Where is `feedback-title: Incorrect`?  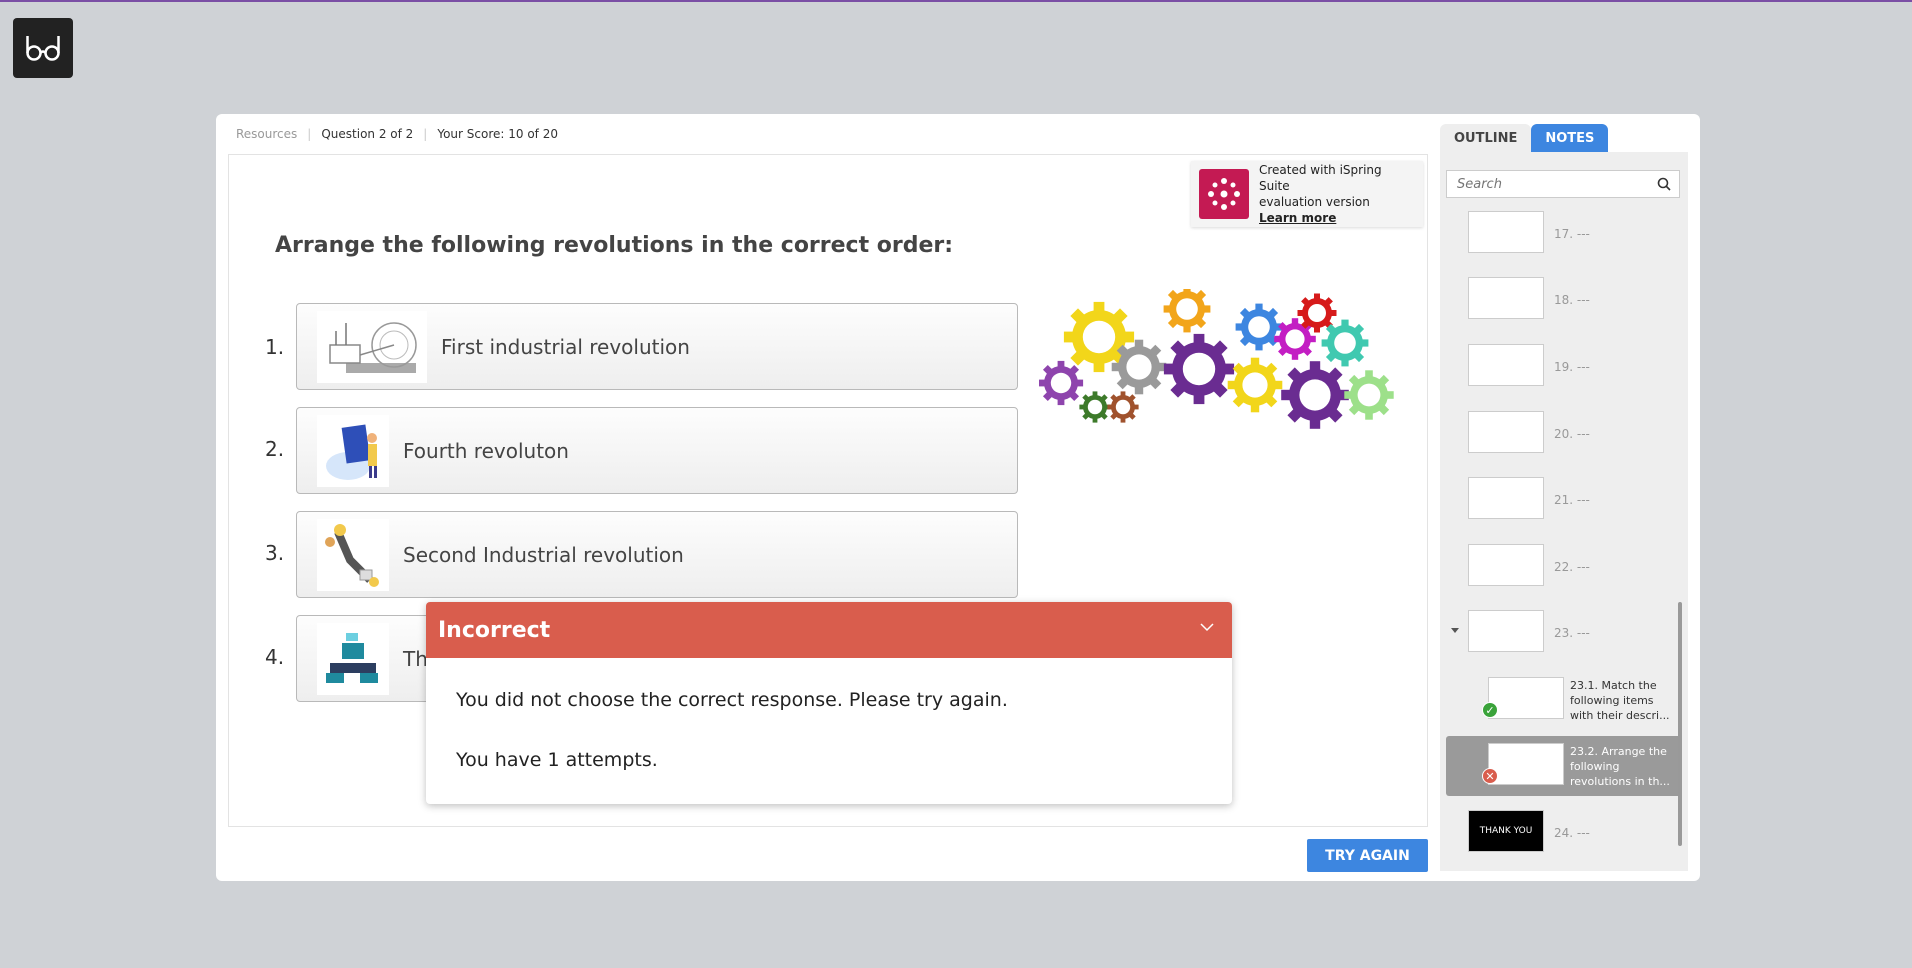
feedback-title: Incorrect is located at coordinates (494, 630).